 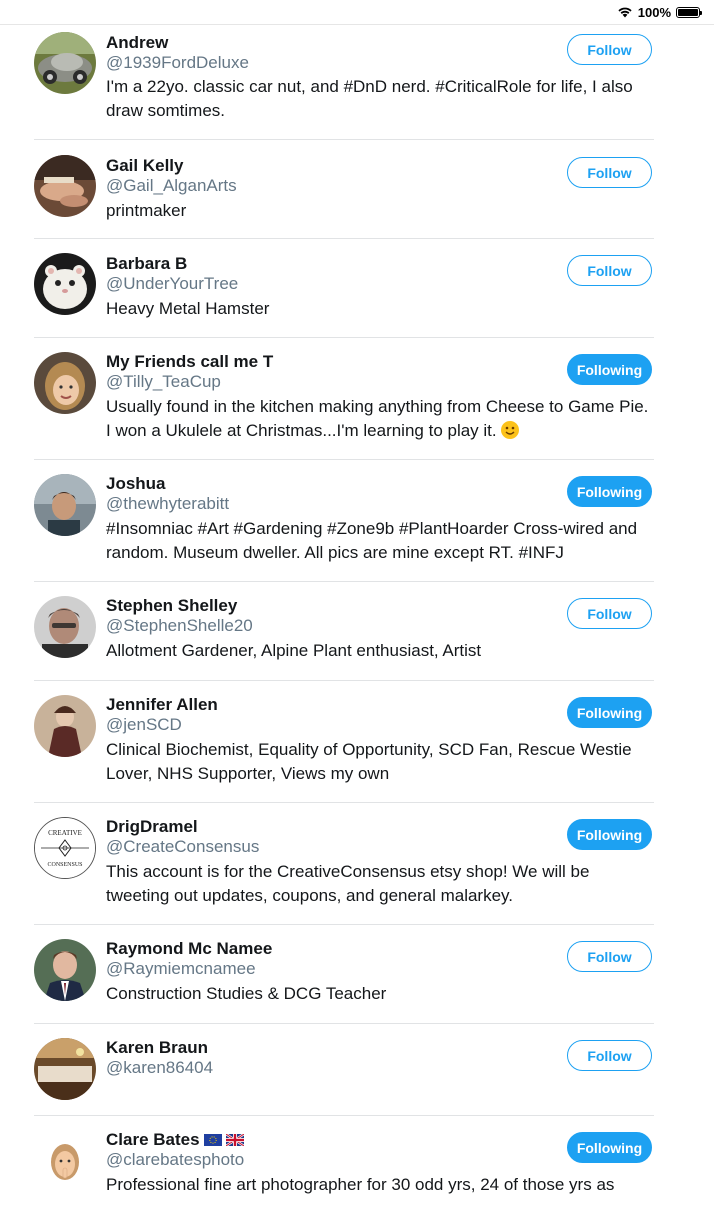 What do you see at coordinates (152, 826) in the screenshot?
I see `account-name: DrigDramel` at bounding box center [152, 826].